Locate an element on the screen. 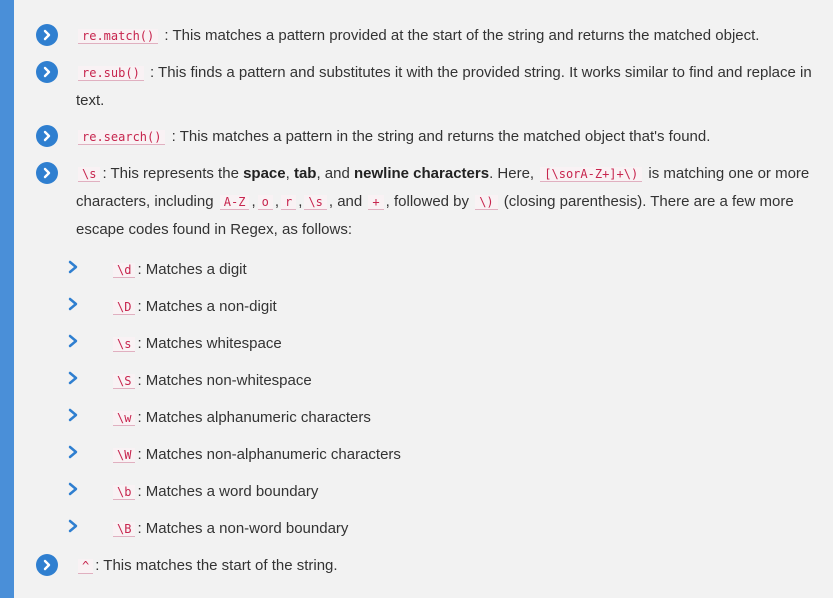  inline-code: [\sorA-Z+]+\) is located at coordinates (591, 174).